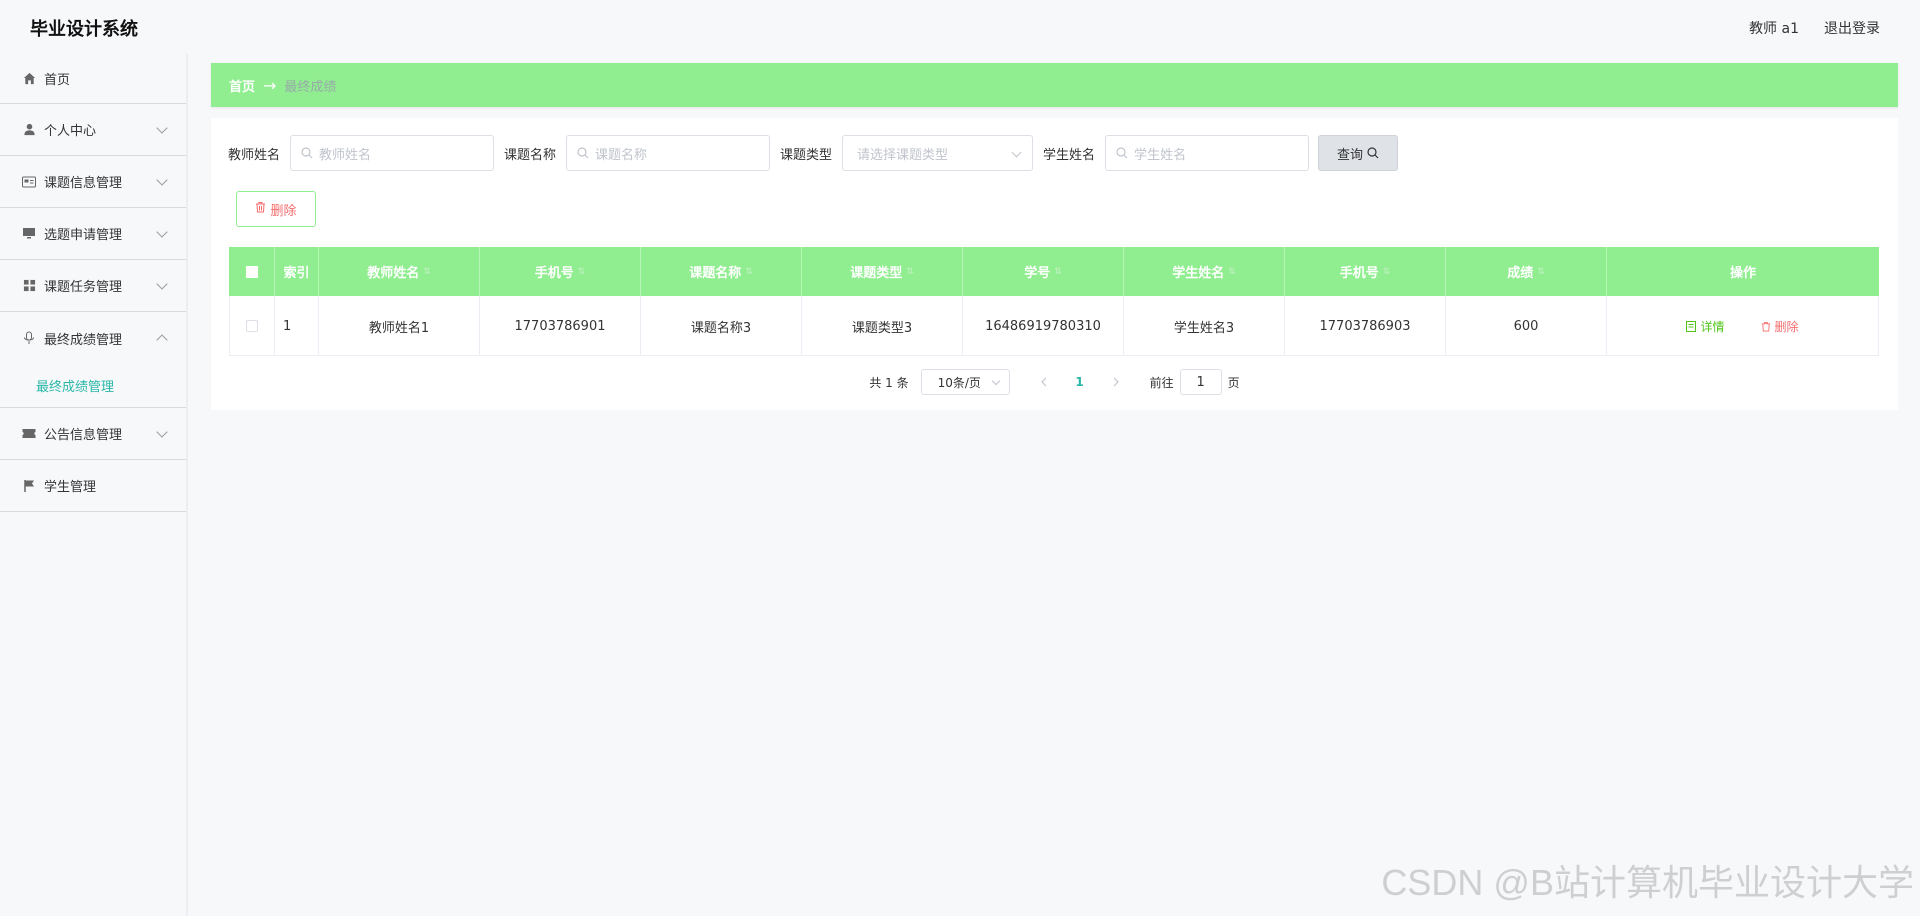 The width and height of the screenshot is (1920, 916). Describe the element at coordinates (1712, 326) in the screenshot. I see `detail-label: 详情` at that location.